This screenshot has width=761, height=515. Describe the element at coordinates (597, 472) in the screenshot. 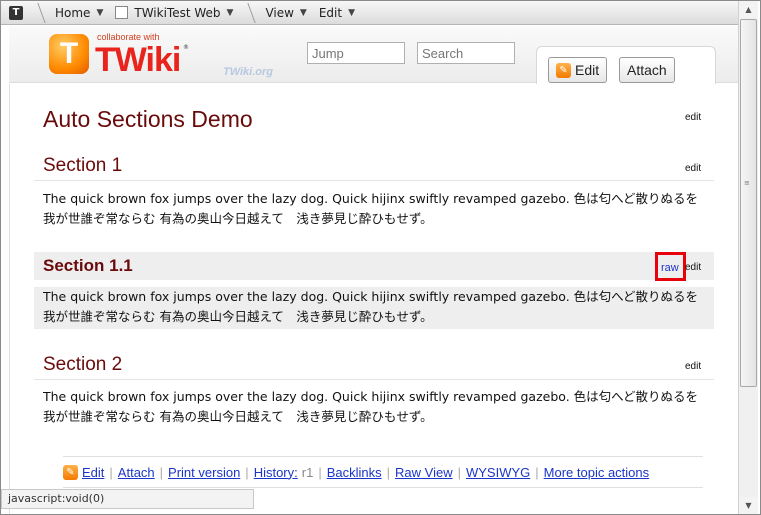

I see `action-more-link: More topic actions` at that location.